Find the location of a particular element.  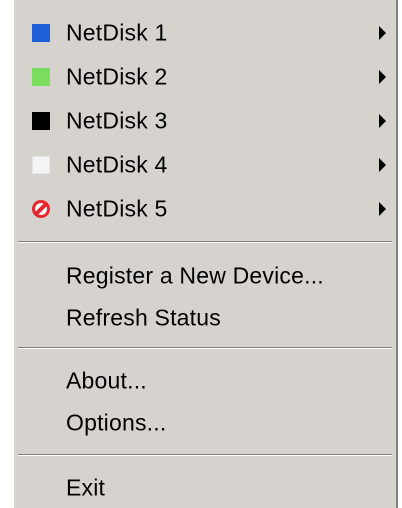

refresh-status-item: Refresh Status is located at coordinates (205, 318).